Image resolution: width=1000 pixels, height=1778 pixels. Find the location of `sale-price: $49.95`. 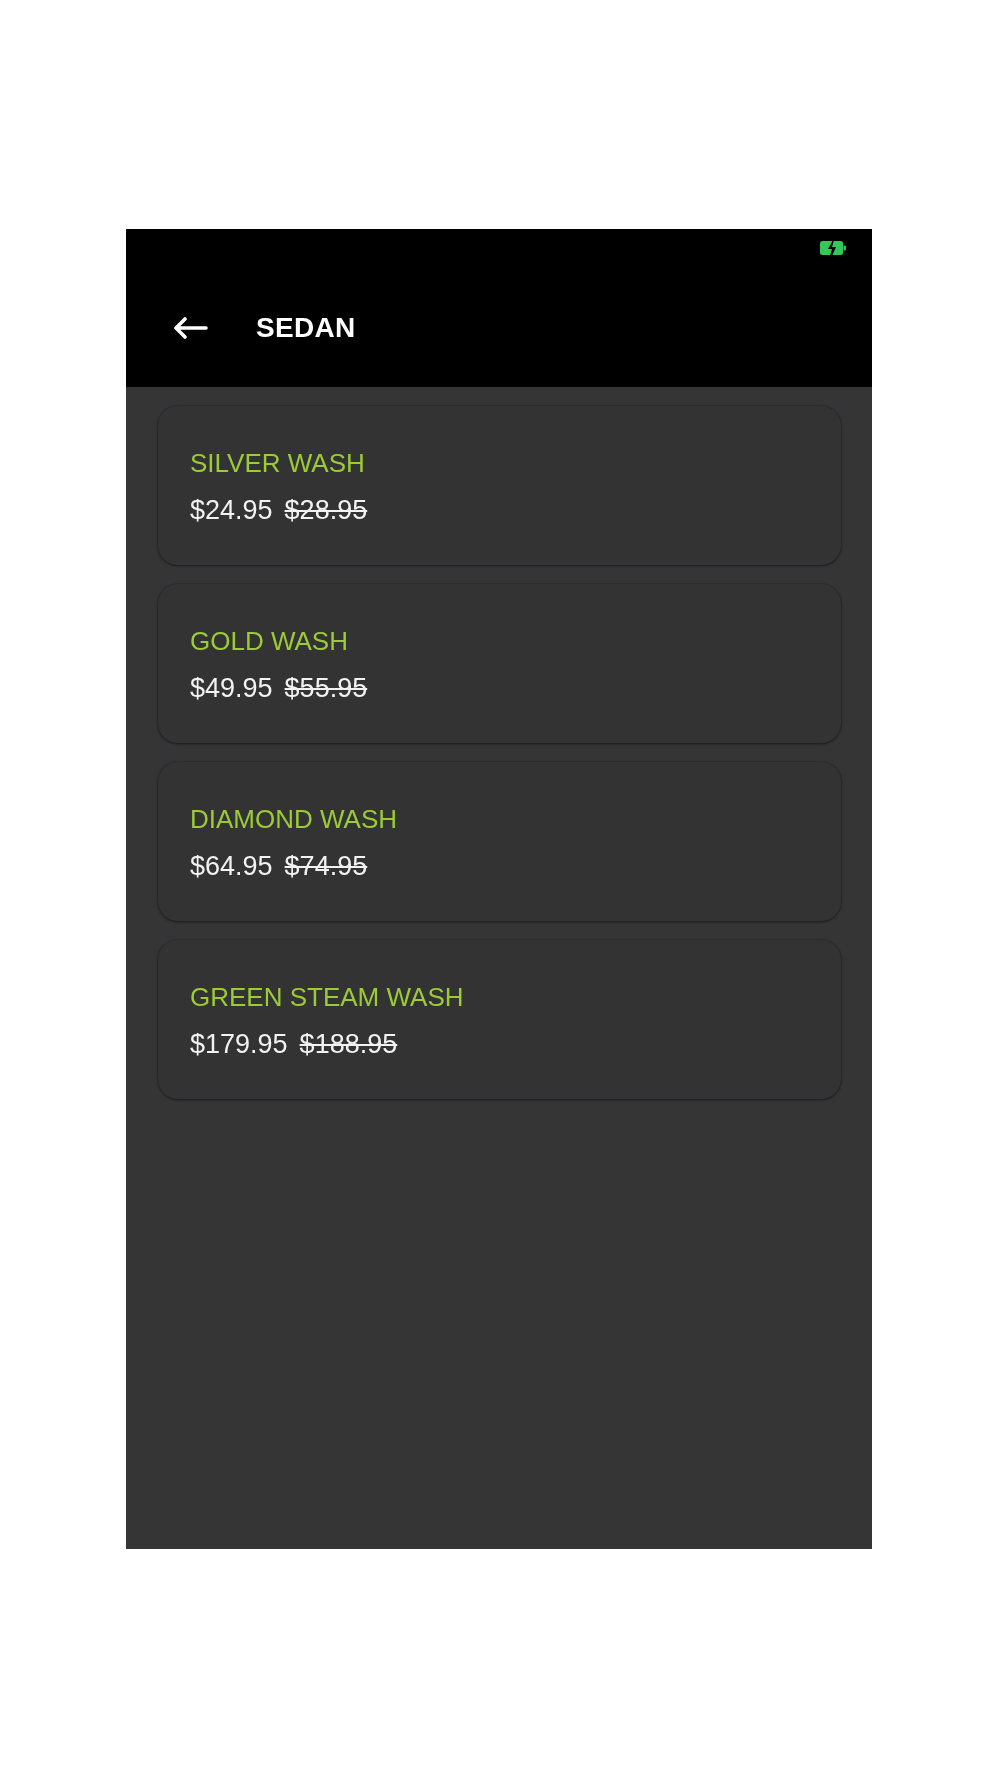

sale-price: $49.95 is located at coordinates (231, 688).